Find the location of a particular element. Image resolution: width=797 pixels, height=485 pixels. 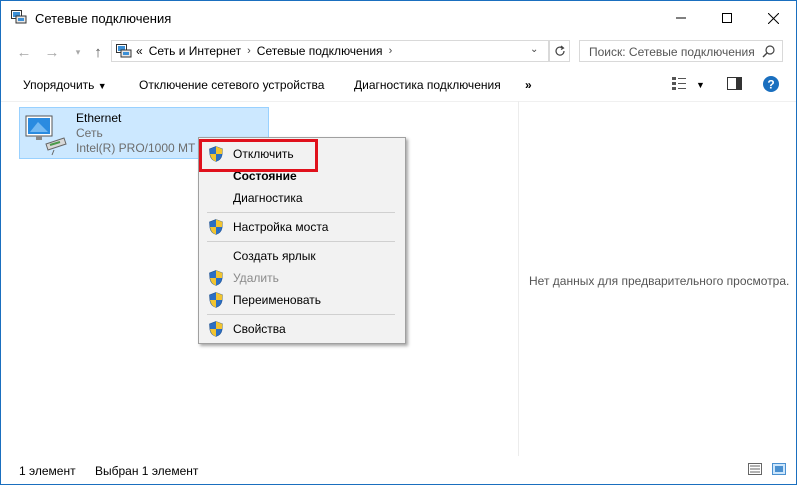

details-view-icon is located at coordinates (755, 469).